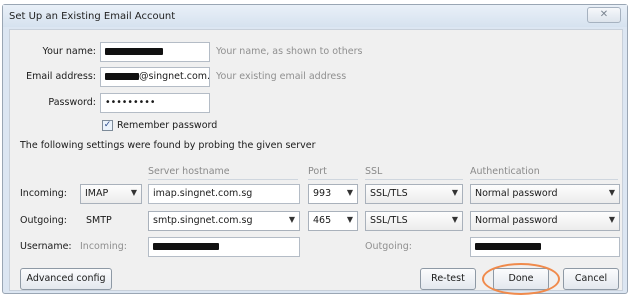 The image size is (632, 297). Describe the element at coordinates (289, 51) in the screenshot. I see `name-hint: Your name, as shown to others` at that location.